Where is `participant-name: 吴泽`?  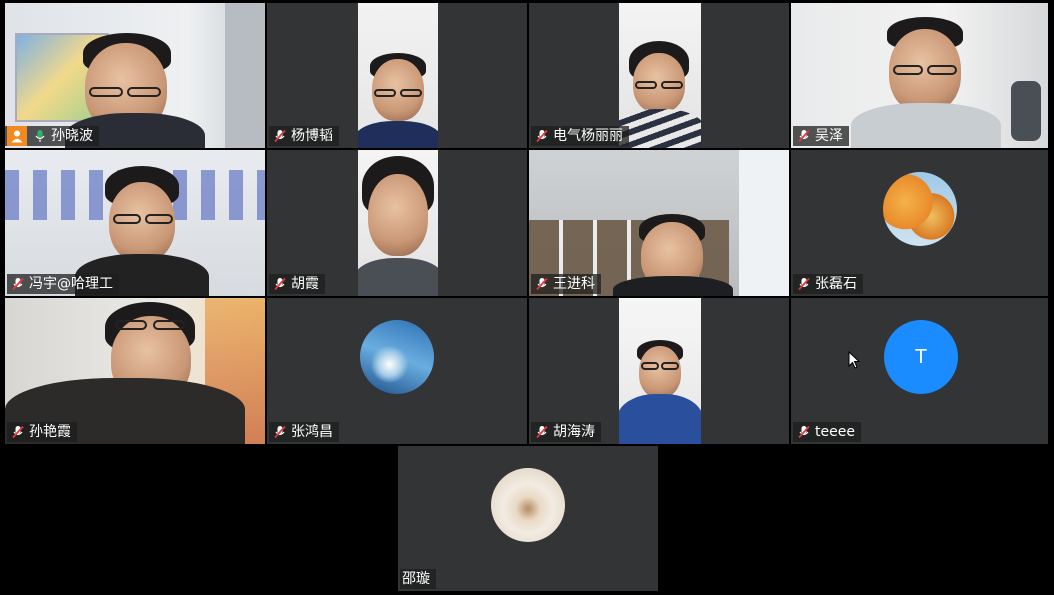
participant-name: 吴泽 is located at coordinates (829, 136).